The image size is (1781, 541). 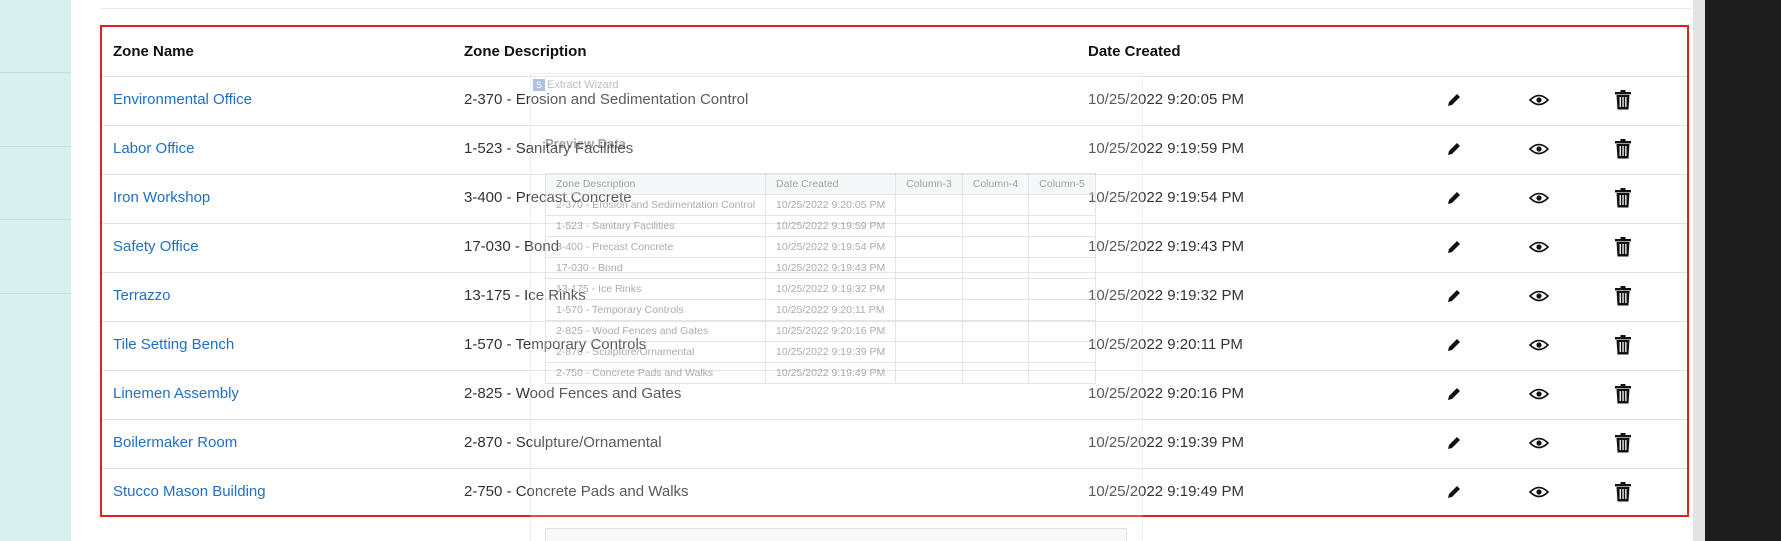 I want to click on column-header-zone-description: Zone Description, so click(x=525, y=51).